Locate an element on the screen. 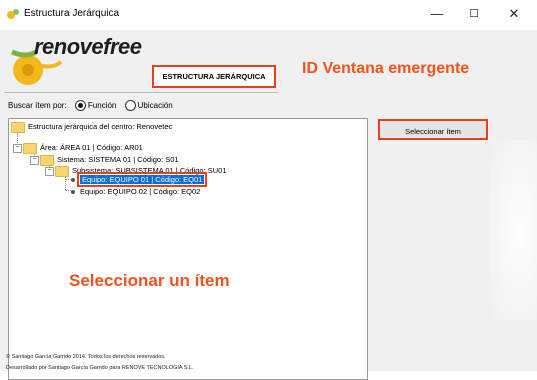 The height and width of the screenshot is (380, 537). radio-ubicacion is located at coordinates (130, 105).